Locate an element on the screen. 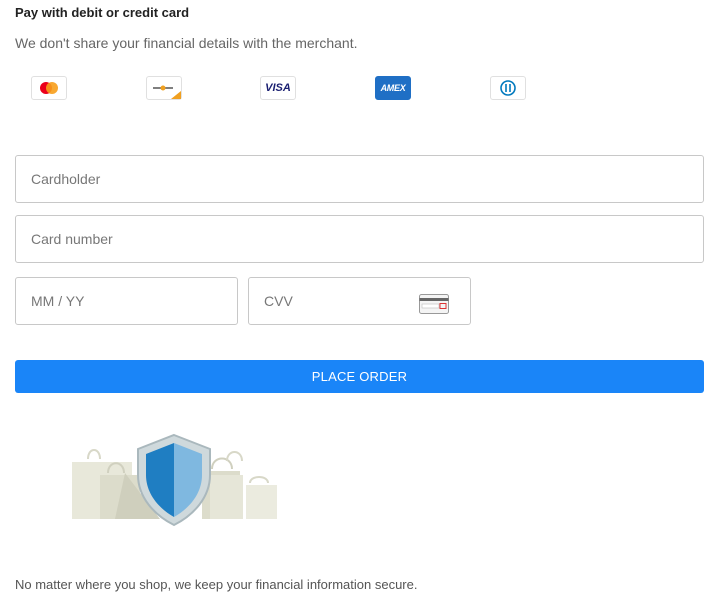 The height and width of the screenshot is (603, 707). visa-icon: VISA is located at coordinates (278, 88).